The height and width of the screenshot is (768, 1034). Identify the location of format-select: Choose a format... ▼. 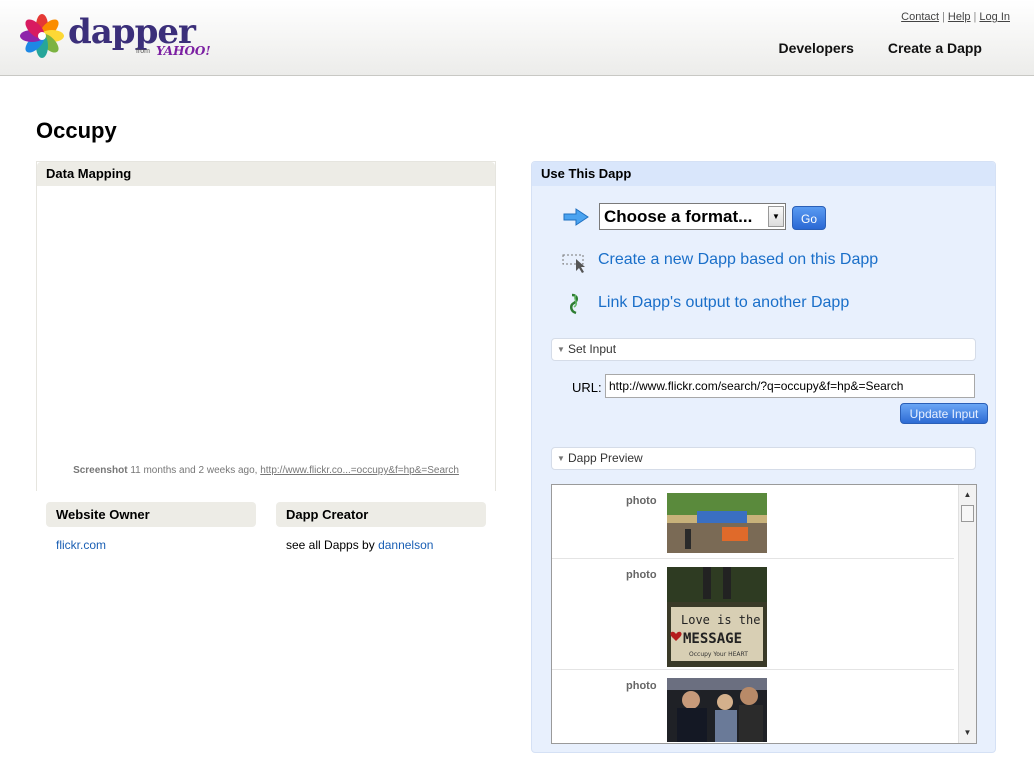
(692, 216).